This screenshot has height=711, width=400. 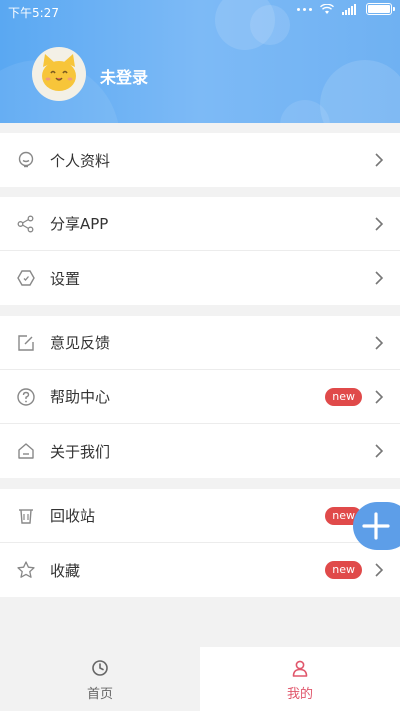 I want to click on menu-item-label: 设置, so click(x=65, y=278).